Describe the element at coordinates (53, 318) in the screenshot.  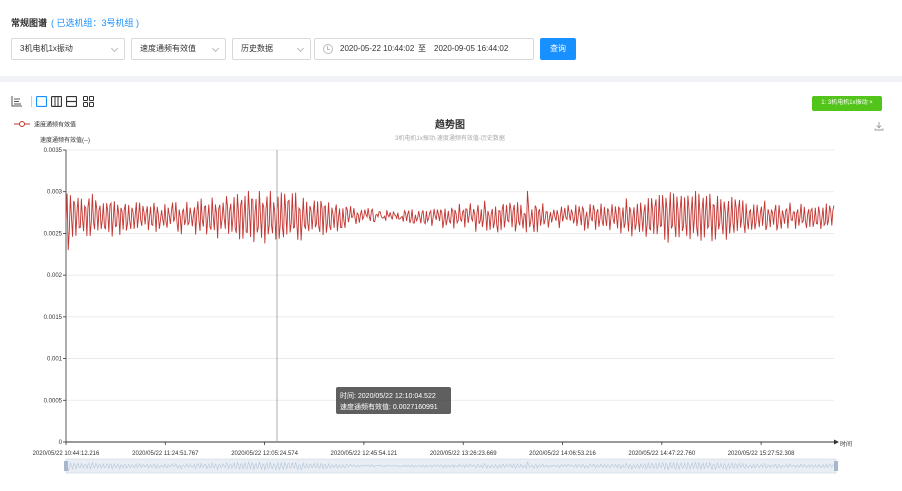
I see `y-tick-label: 0.0015` at that location.